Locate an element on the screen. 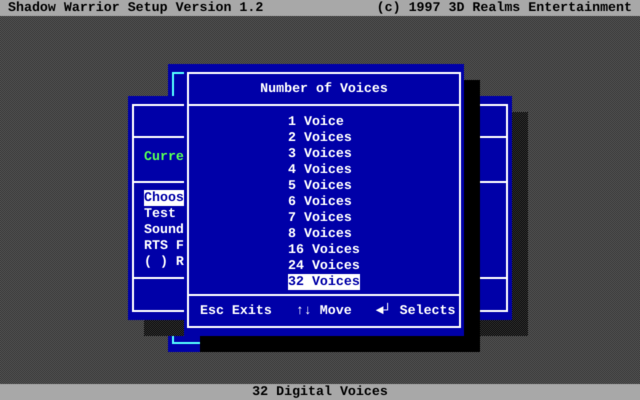  menu-item: Sound is located at coordinates (164, 230).